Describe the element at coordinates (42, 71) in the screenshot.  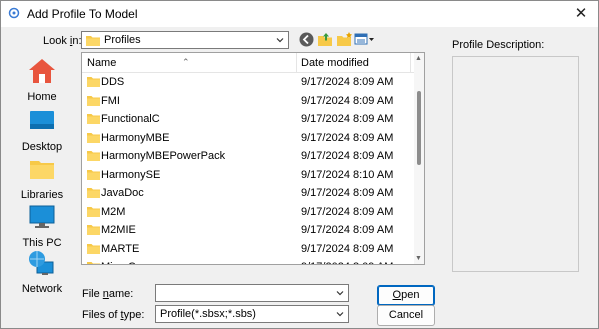
I see `home-icon` at that location.